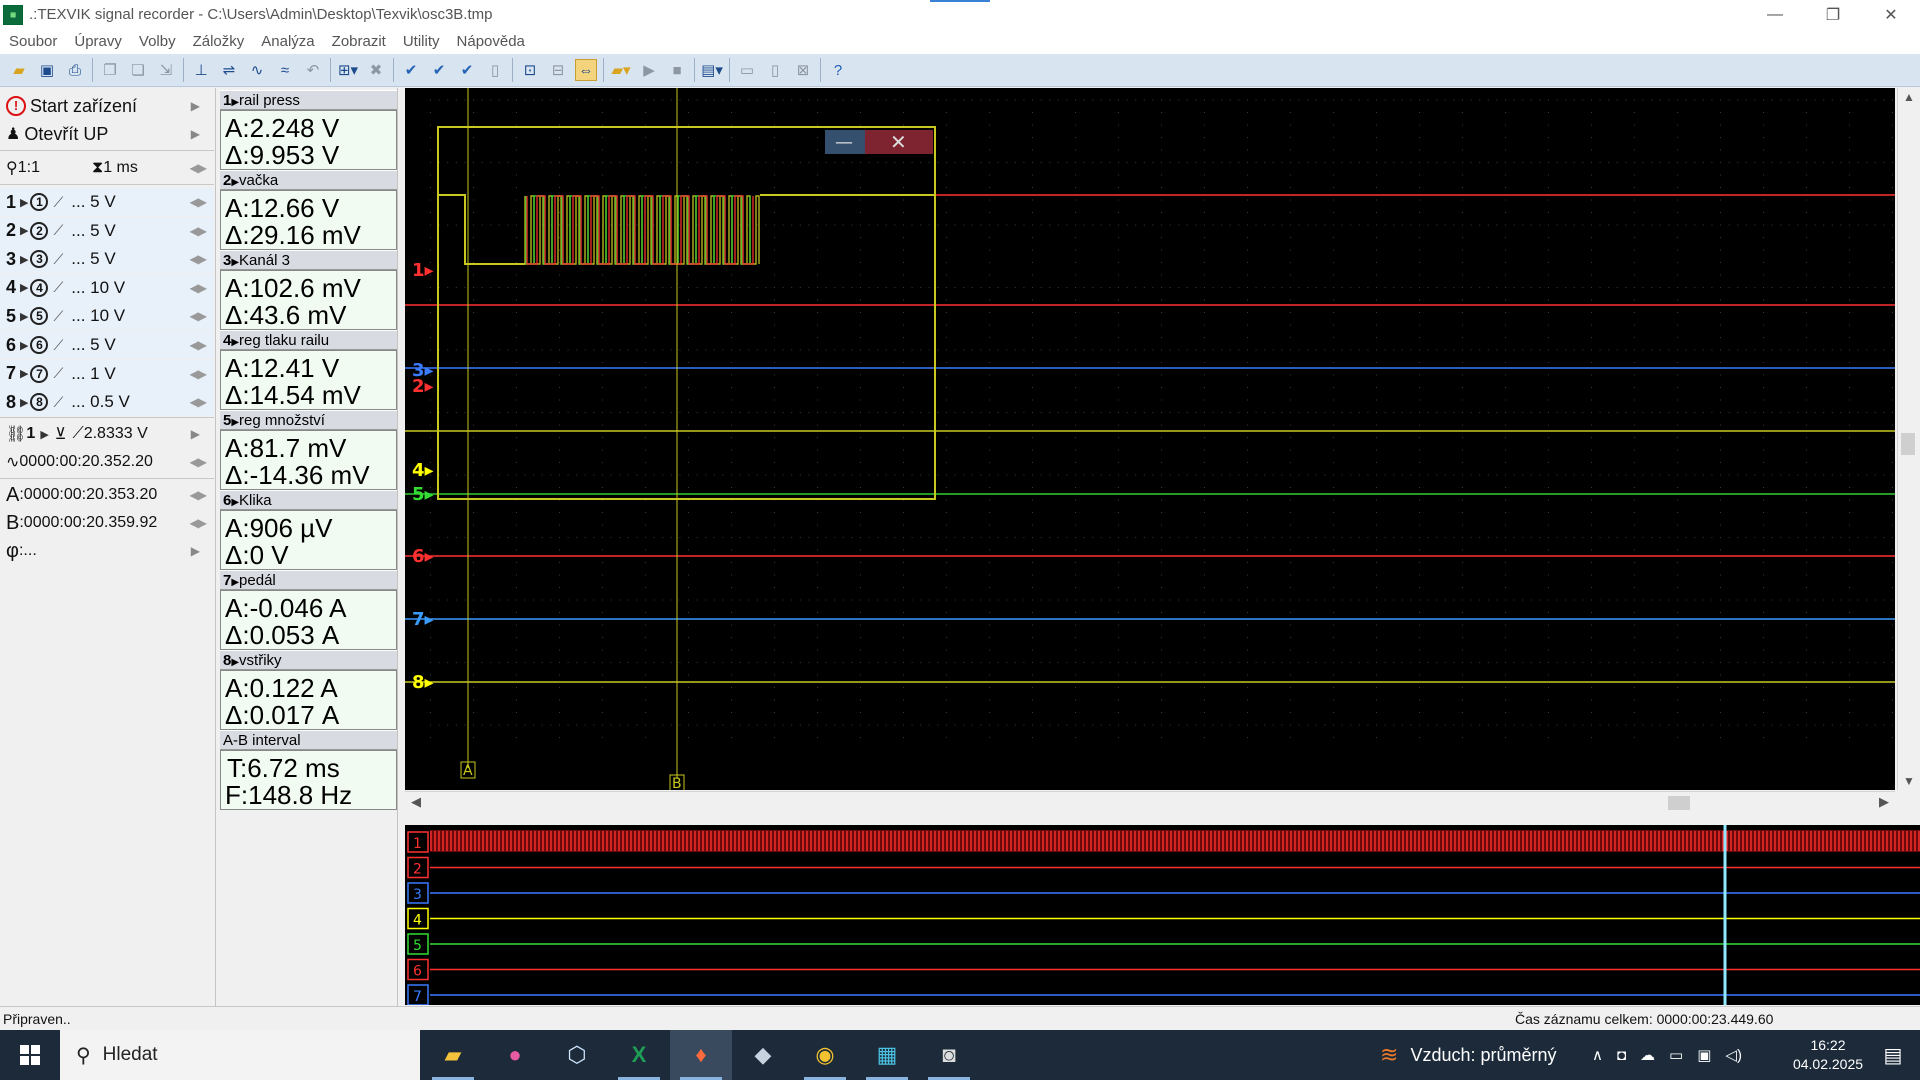 The image size is (1920, 1080). I want to click on scope-horizontal-scrollbar: ◀ ▶, so click(1150, 802).